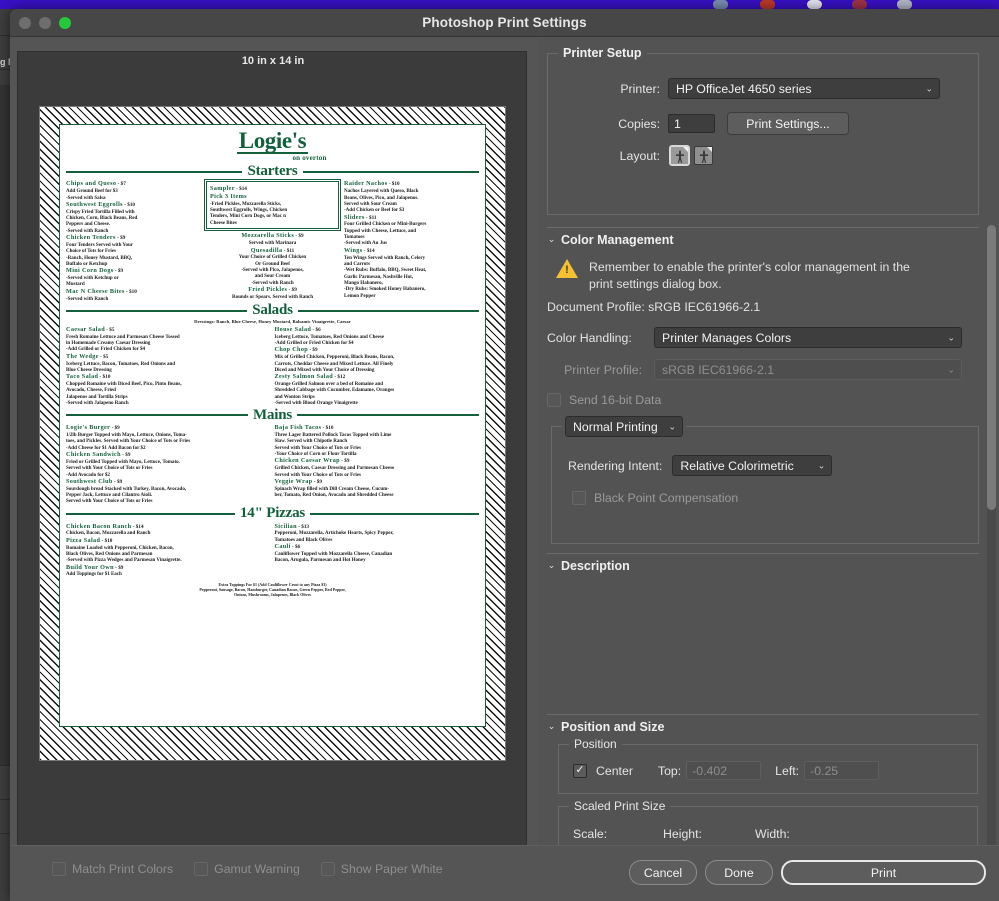 This screenshot has height=901, width=999. Describe the element at coordinates (991, 367) in the screenshot. I see `settings-scrollbar-thumb` at that location.